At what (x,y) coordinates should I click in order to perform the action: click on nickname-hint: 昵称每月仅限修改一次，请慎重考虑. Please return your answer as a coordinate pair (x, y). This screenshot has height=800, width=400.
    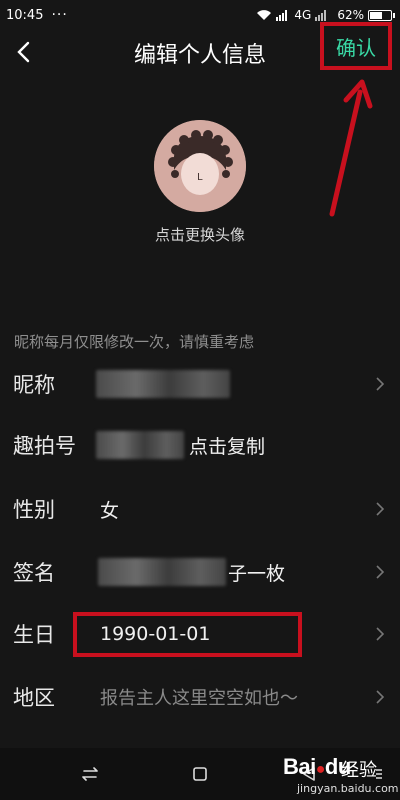
    Looking at the image, I should click on (134, 342).